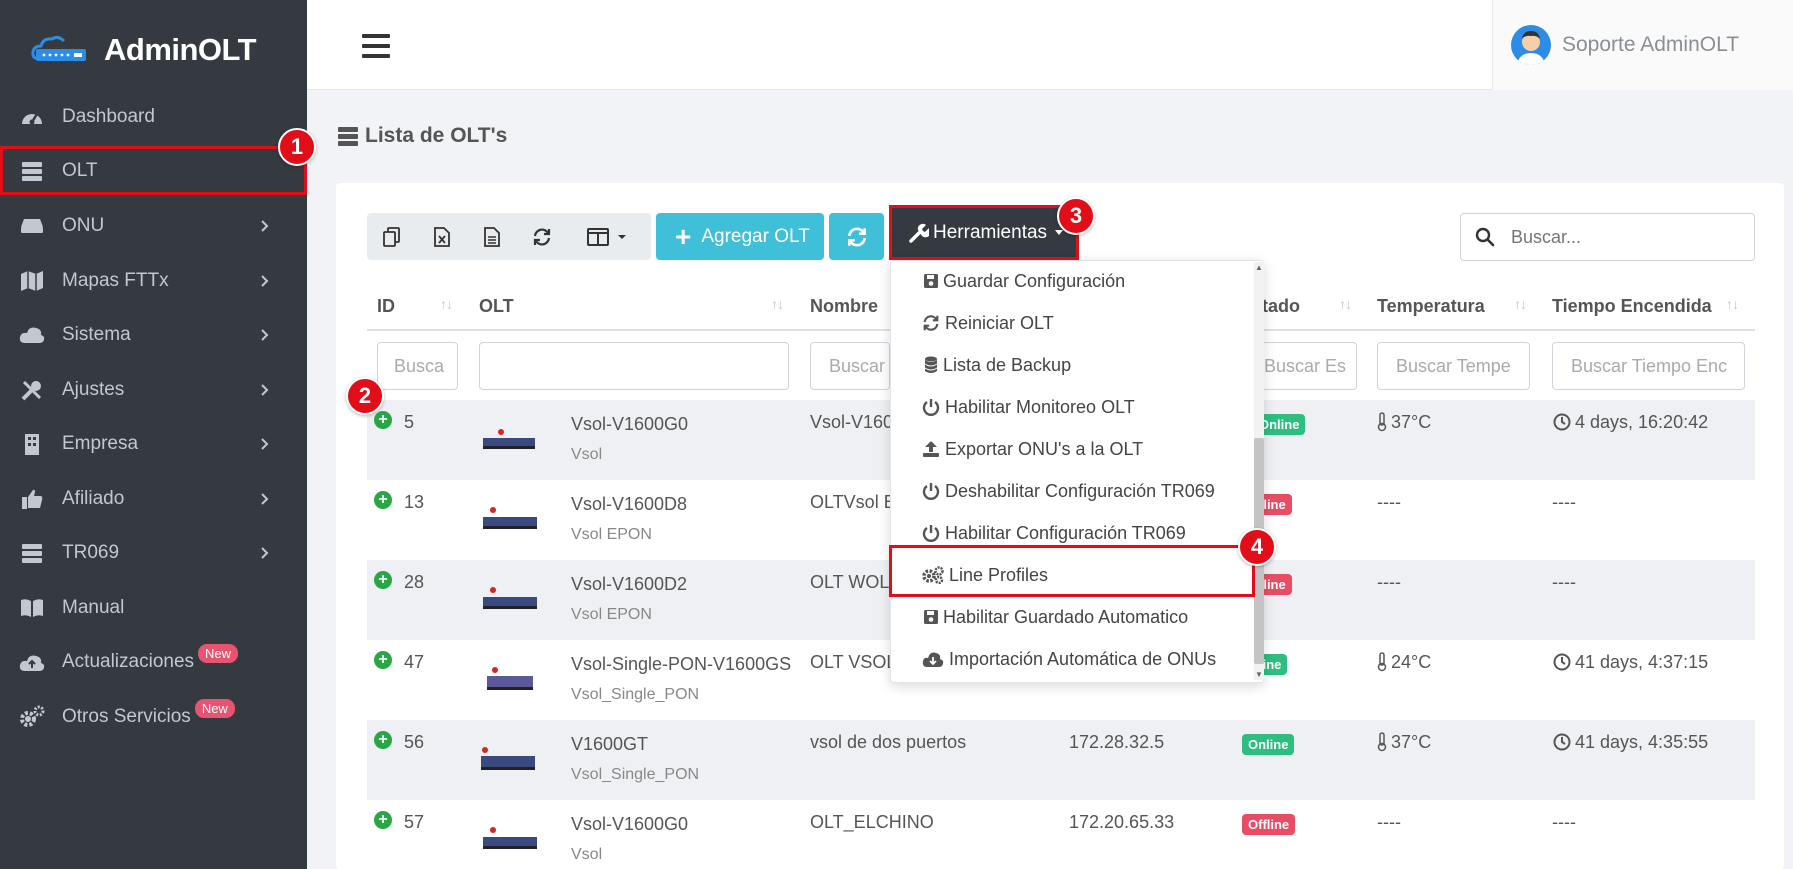 The image size is (1793, 869). Describe the element at coordinates (1007, 364) in the screenshot. I see `menu-item-label: Lista de Backup` at that location.